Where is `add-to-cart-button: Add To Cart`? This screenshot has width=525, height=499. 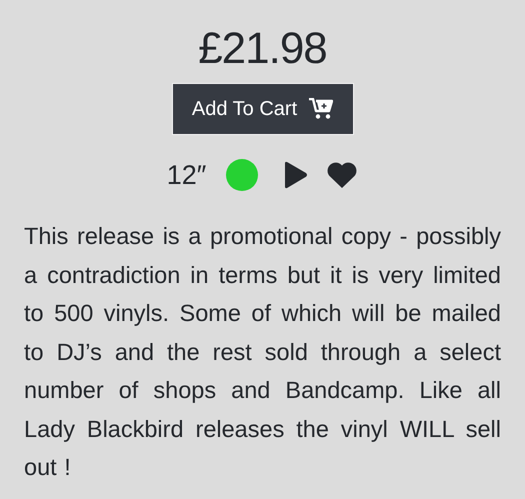 add-to-cart-button: Add To Cart is located at coordinates (263, 109).